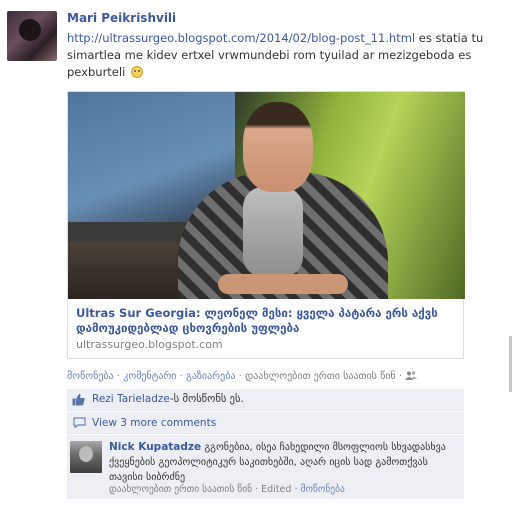 Image resolution: width=518 pixels, height=505 pixels. What do you see at coordinates (32, 36) in the screenshot?
I see `author-avatar` at bounding box center [32, 36].